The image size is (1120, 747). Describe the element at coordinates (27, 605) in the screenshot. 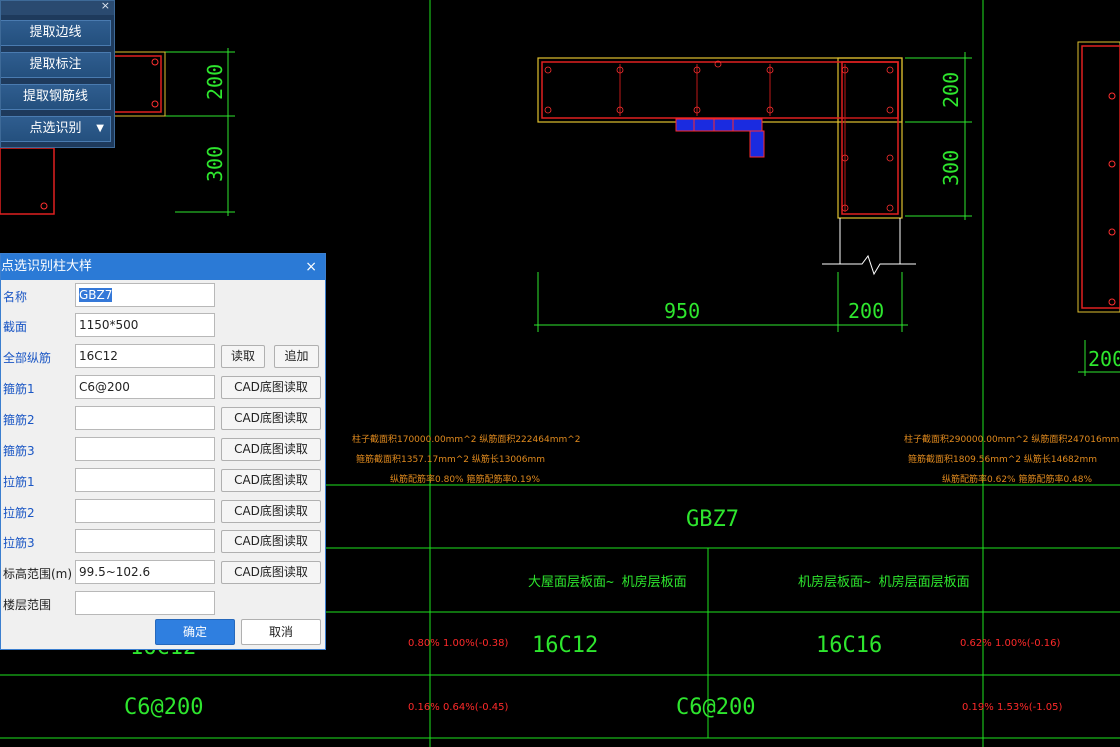

I see `label-floor-range: 楼层范围` at that location.